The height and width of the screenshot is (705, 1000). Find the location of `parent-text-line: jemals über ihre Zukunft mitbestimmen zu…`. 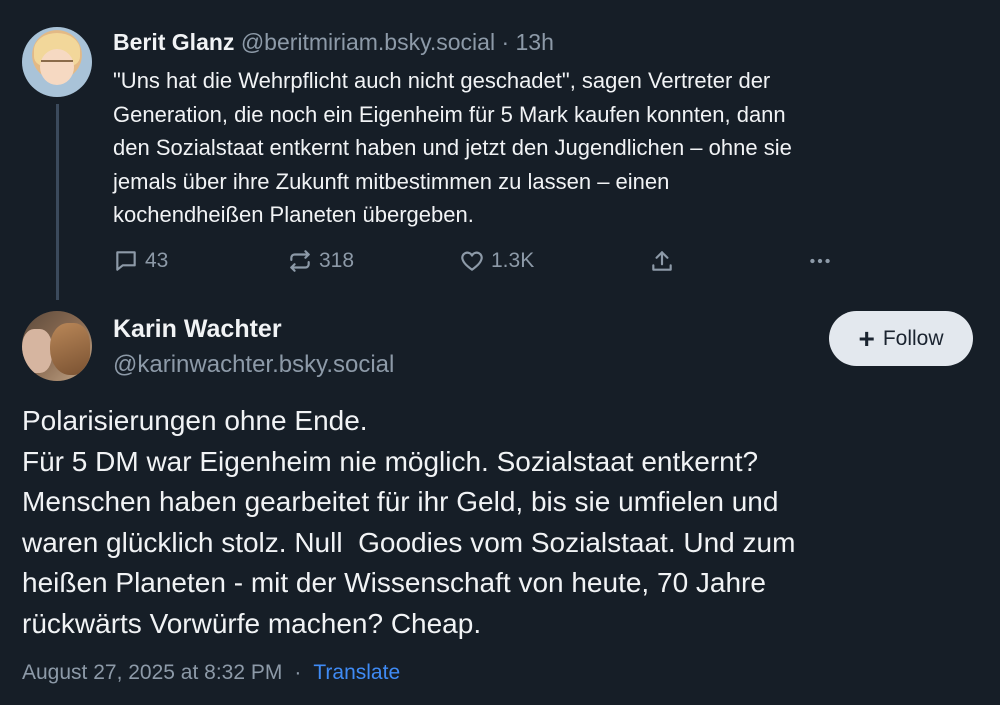

parent-text-line: jemals über ihre Zukunft mitbestimmen zu… is located at coordinates (391, 181).